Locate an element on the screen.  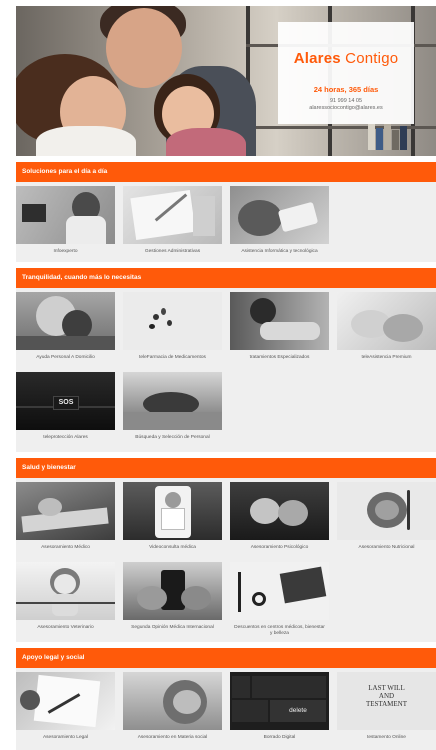
service-card: Asistencia Informática y tecnológica is located at coordinates (279, 220).